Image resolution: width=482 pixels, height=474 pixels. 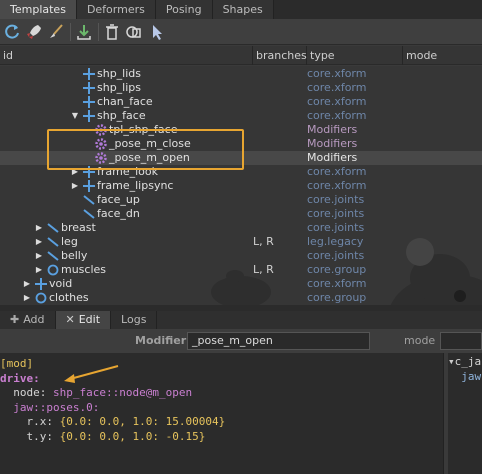 I want to click on tab-edit: ✕ Edit, so click(x=83, y=320).